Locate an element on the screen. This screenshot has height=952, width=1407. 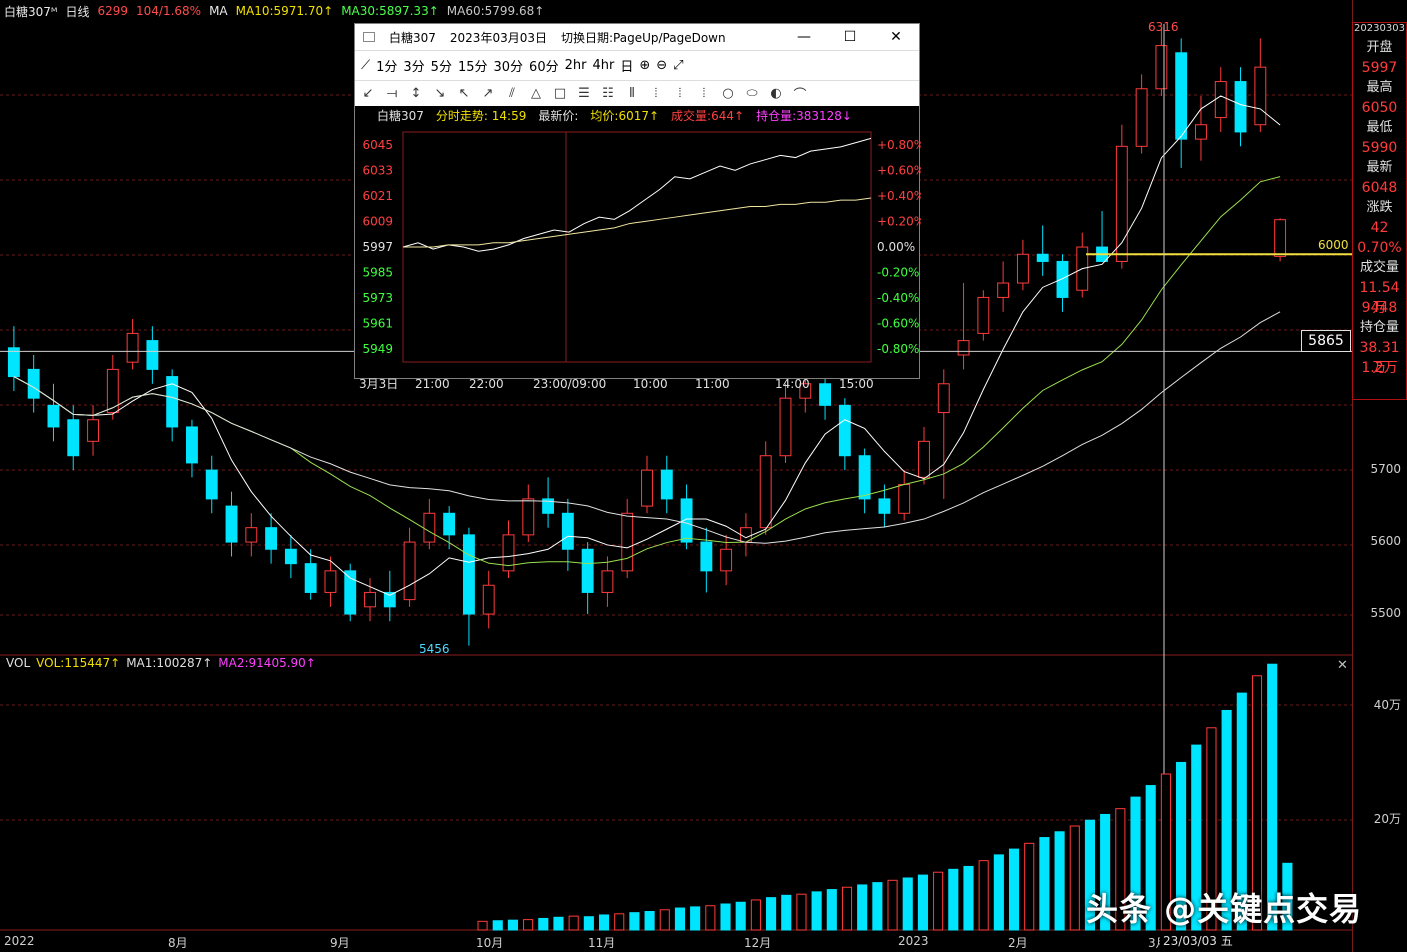
volume-dropdown: VOL is located at coordinates (18, 663).